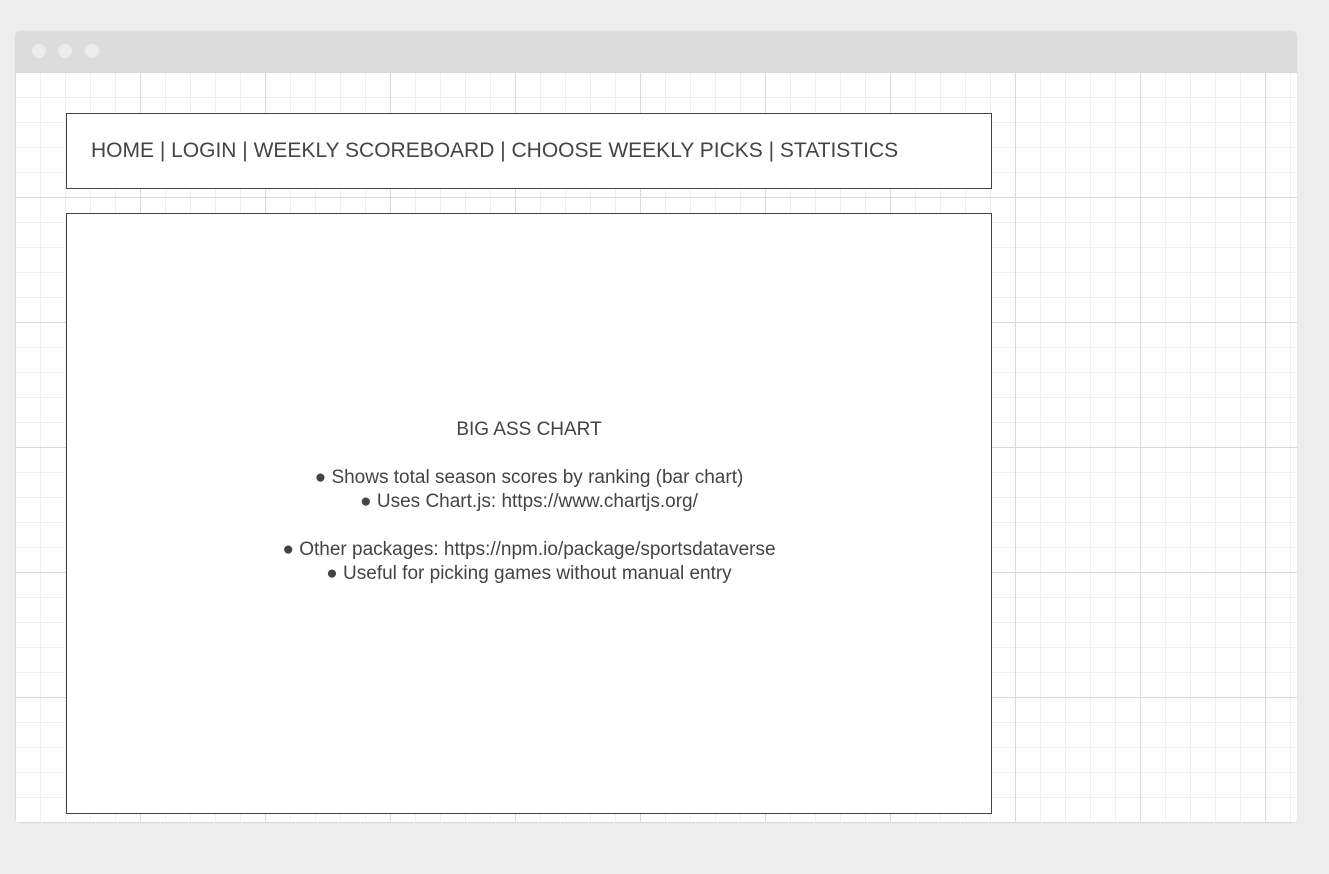  I want to click on window-maximize-dot-icon, so click(92, 51).